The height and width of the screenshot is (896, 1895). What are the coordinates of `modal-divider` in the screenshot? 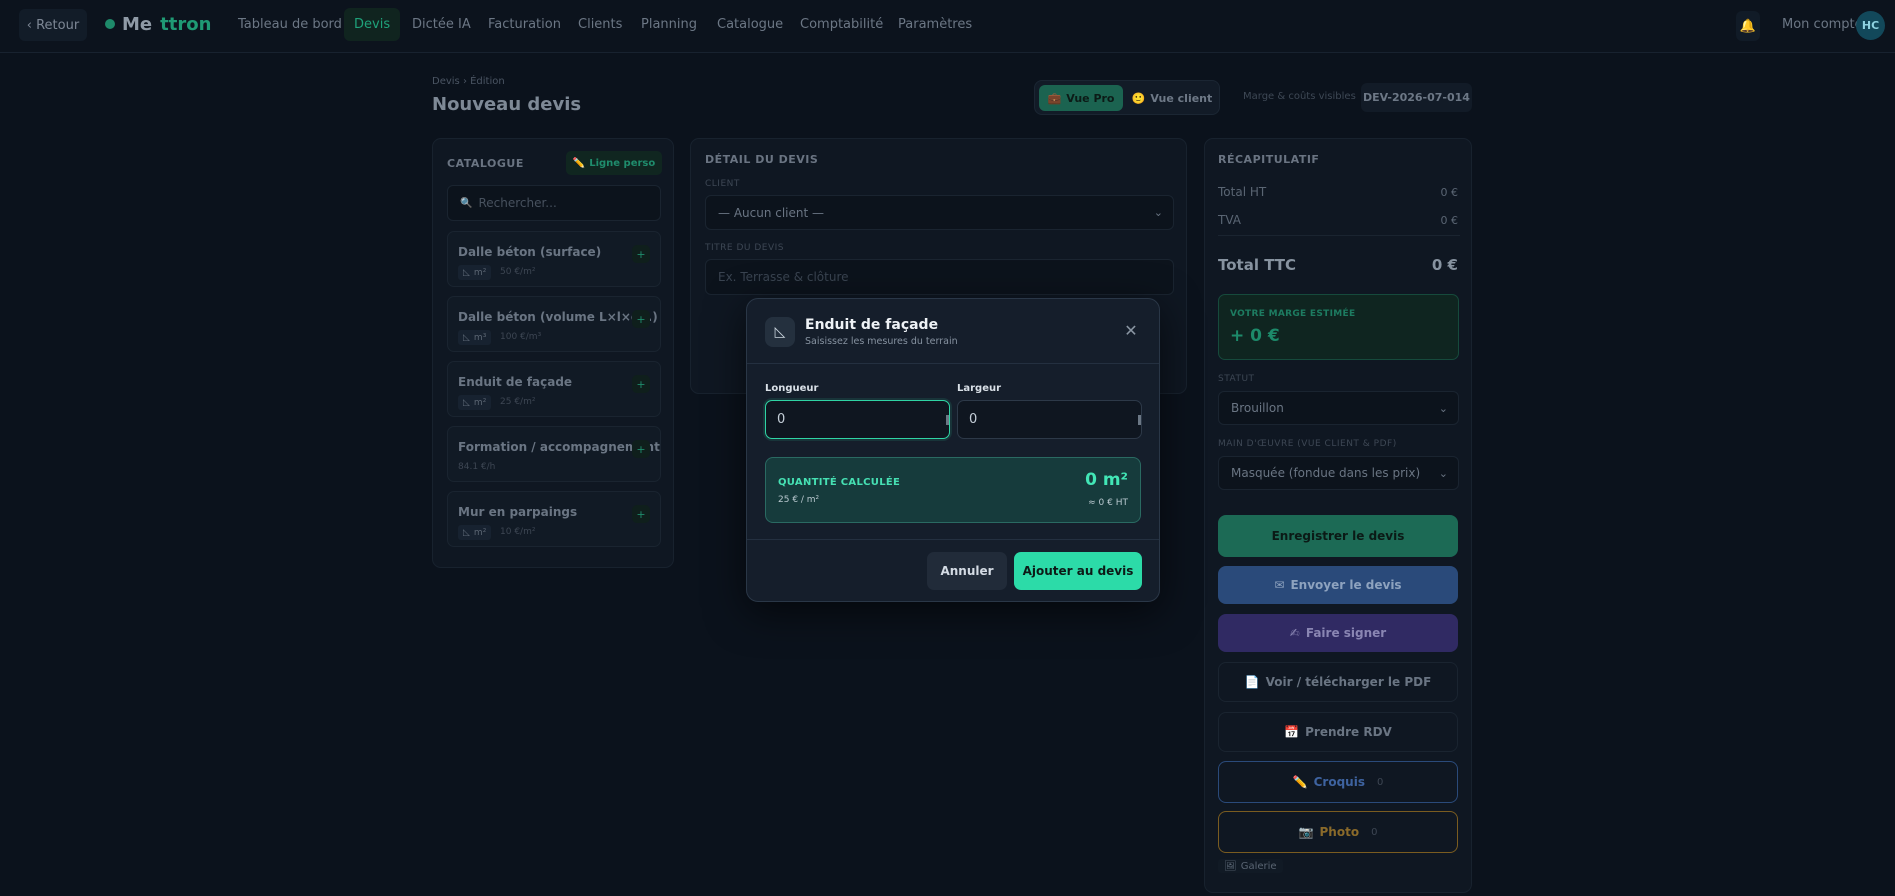 It's located at (953, 363).